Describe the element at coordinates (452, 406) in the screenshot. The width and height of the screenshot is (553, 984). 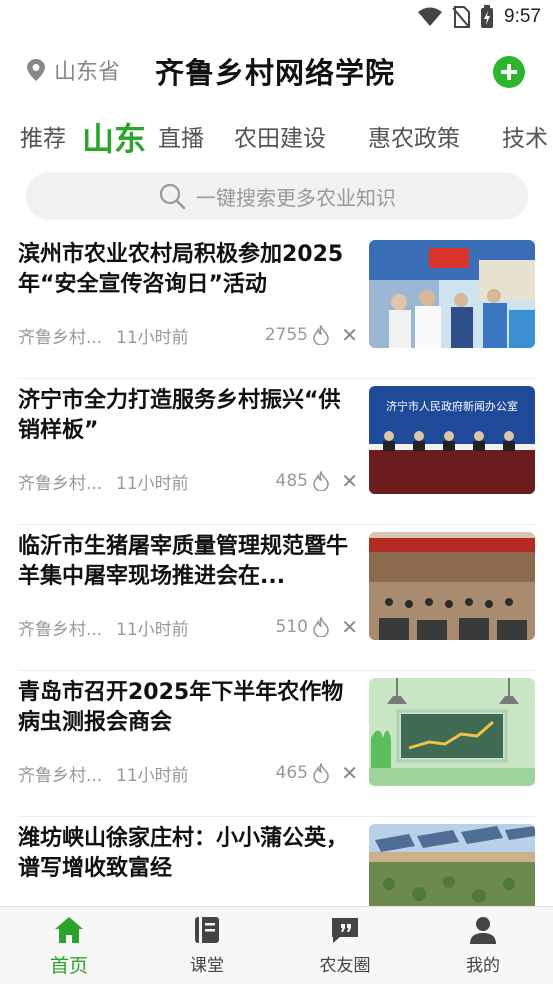
I see `thumb-banner-text: 济宁市人民政府新闻办公室` at that location.